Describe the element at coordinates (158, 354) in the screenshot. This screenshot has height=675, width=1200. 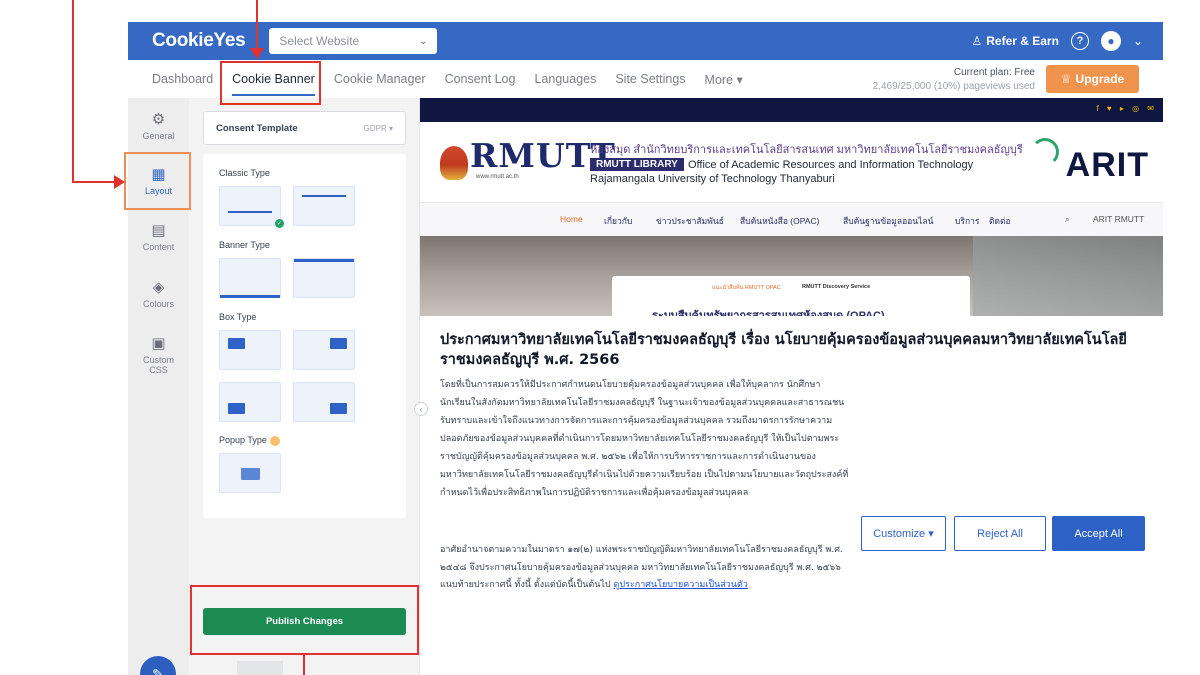
I see `rail-custom-css: ▣ Custom CSS` at that location.